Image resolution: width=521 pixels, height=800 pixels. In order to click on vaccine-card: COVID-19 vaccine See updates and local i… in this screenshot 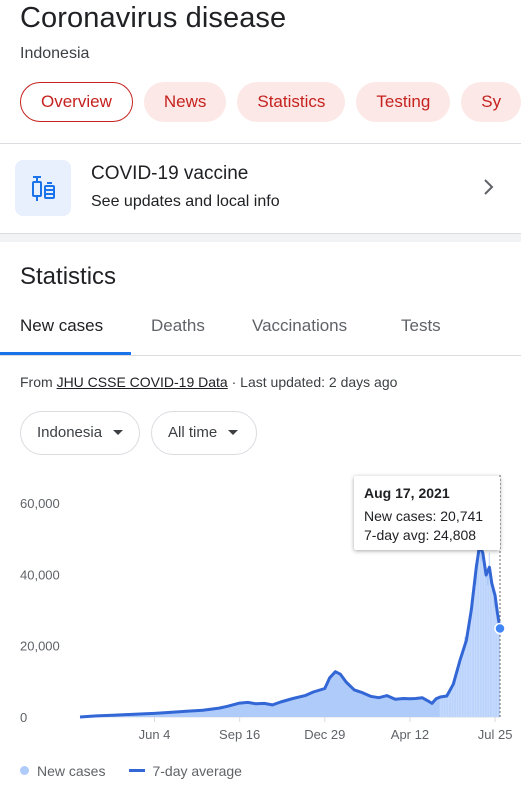, I will do `click(260, 188)`.